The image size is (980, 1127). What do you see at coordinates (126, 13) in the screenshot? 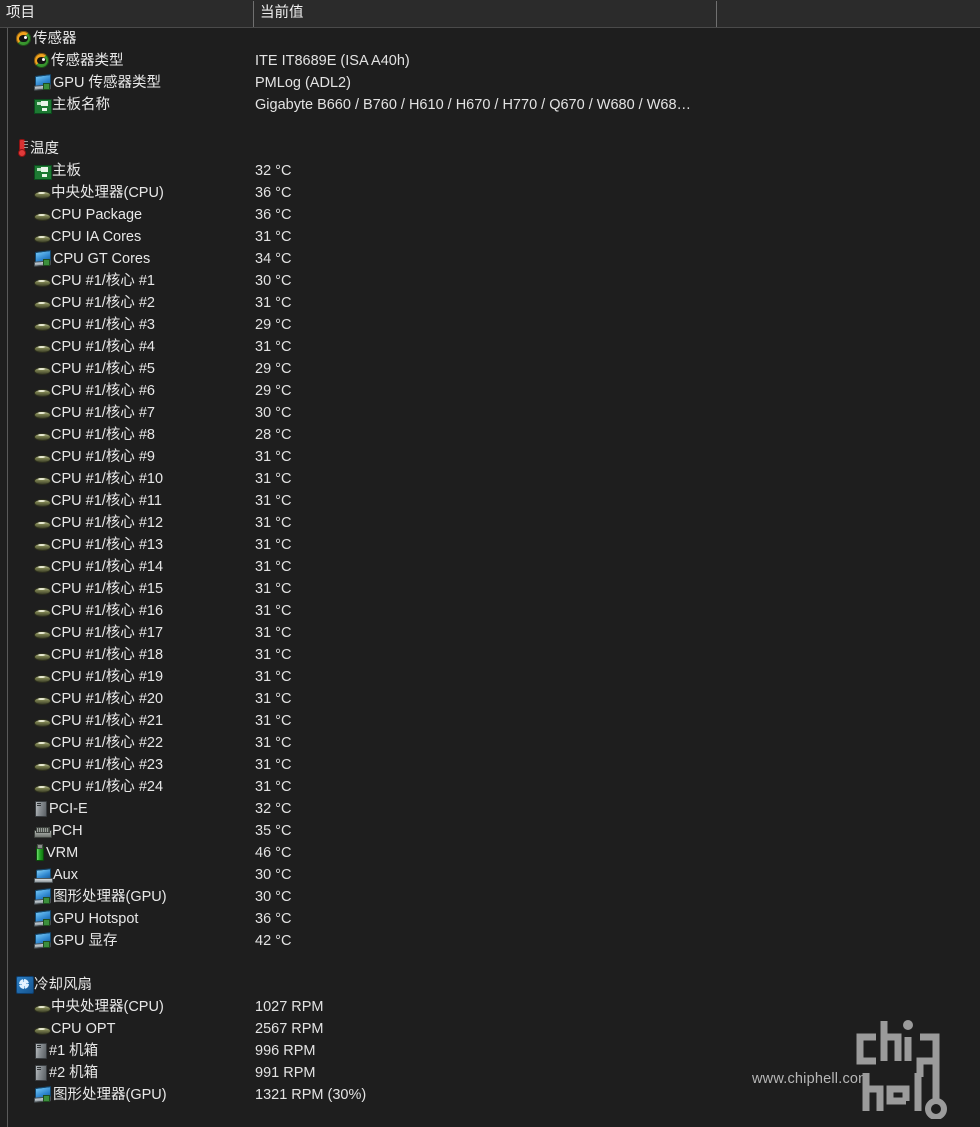
I see `column-header-item: 项目` at bounding box center [126, 13].